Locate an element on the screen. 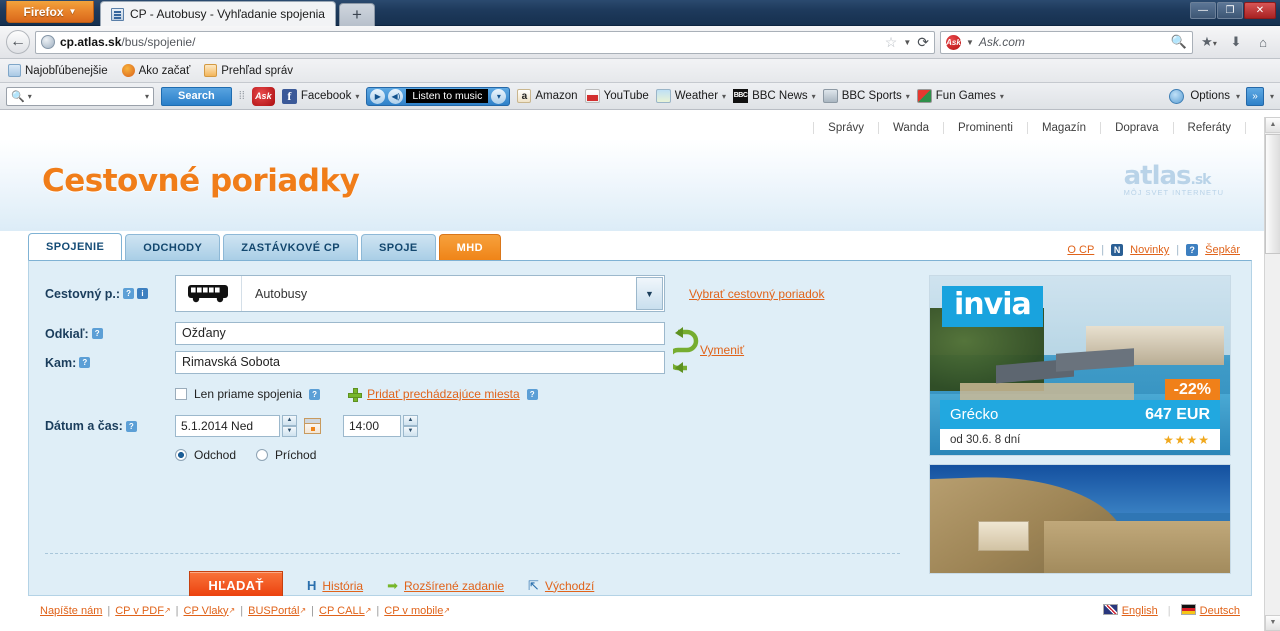  toolbar-facebook: f Facebook ▾ is located at coordinates (320, 96).